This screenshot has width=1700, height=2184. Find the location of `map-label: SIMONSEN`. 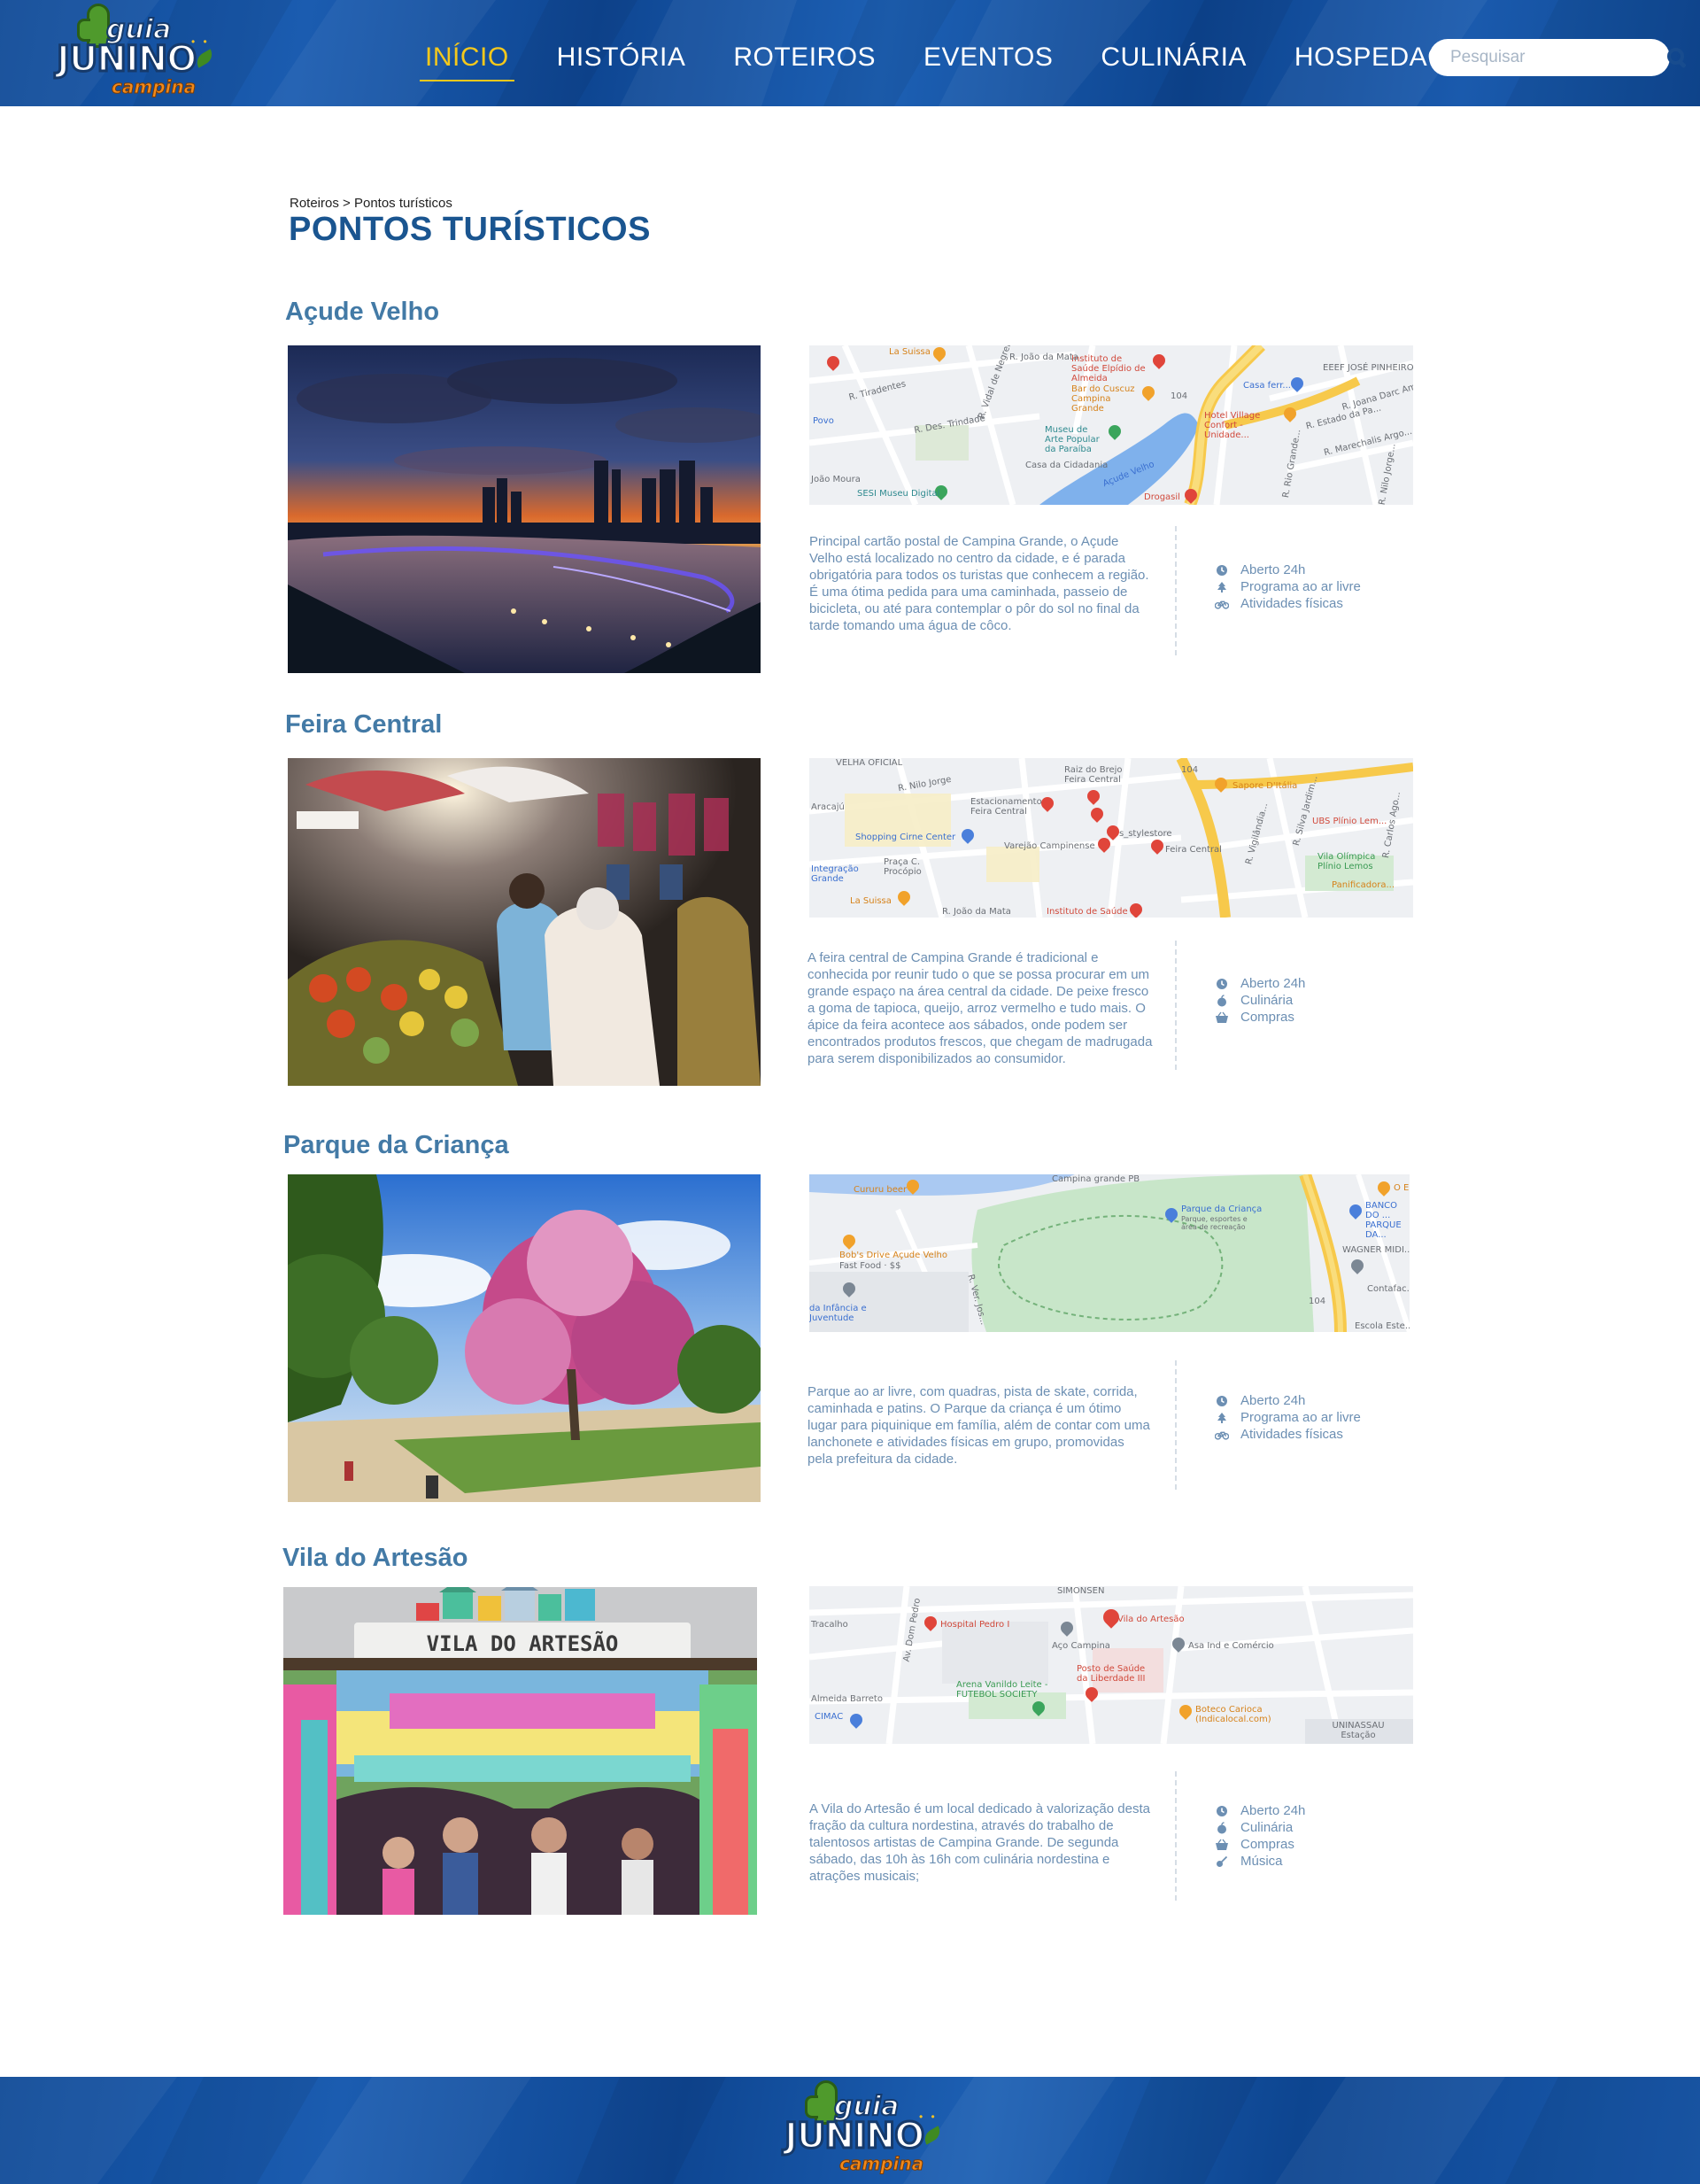

map-label: SIMONSEN is located at coordinates (1081, 1591).